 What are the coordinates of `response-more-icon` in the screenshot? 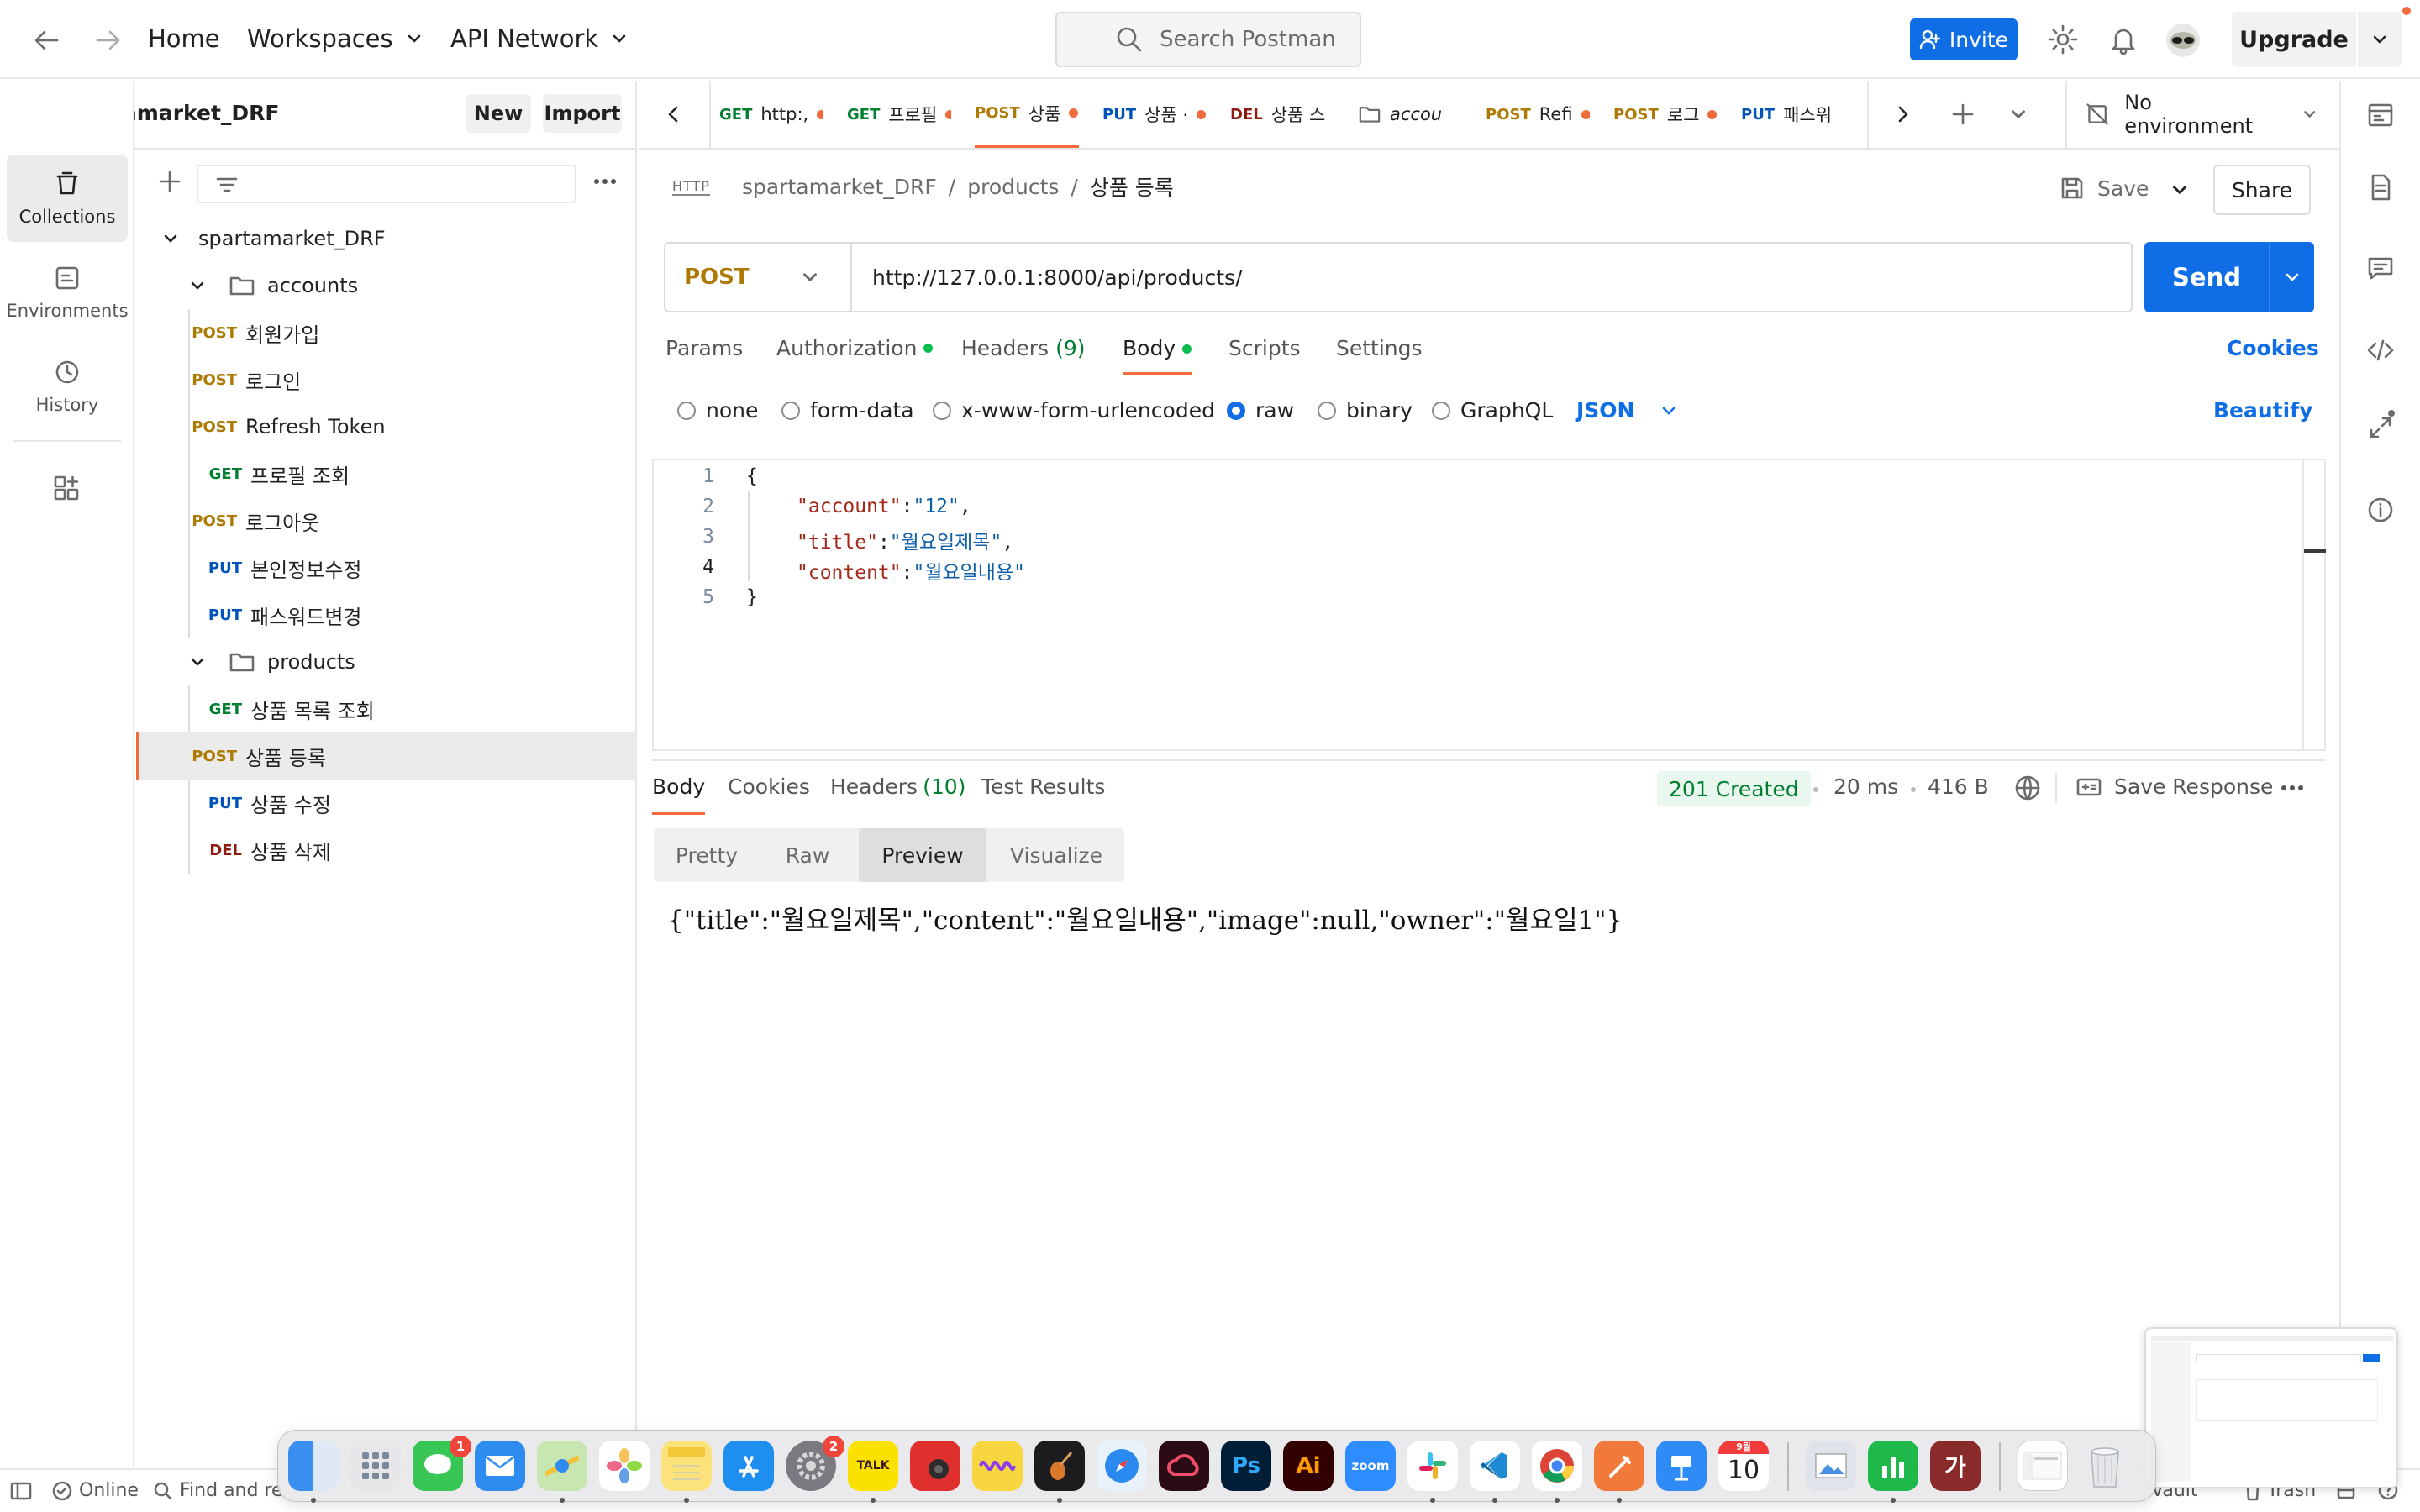 It's located at (2292, 788).